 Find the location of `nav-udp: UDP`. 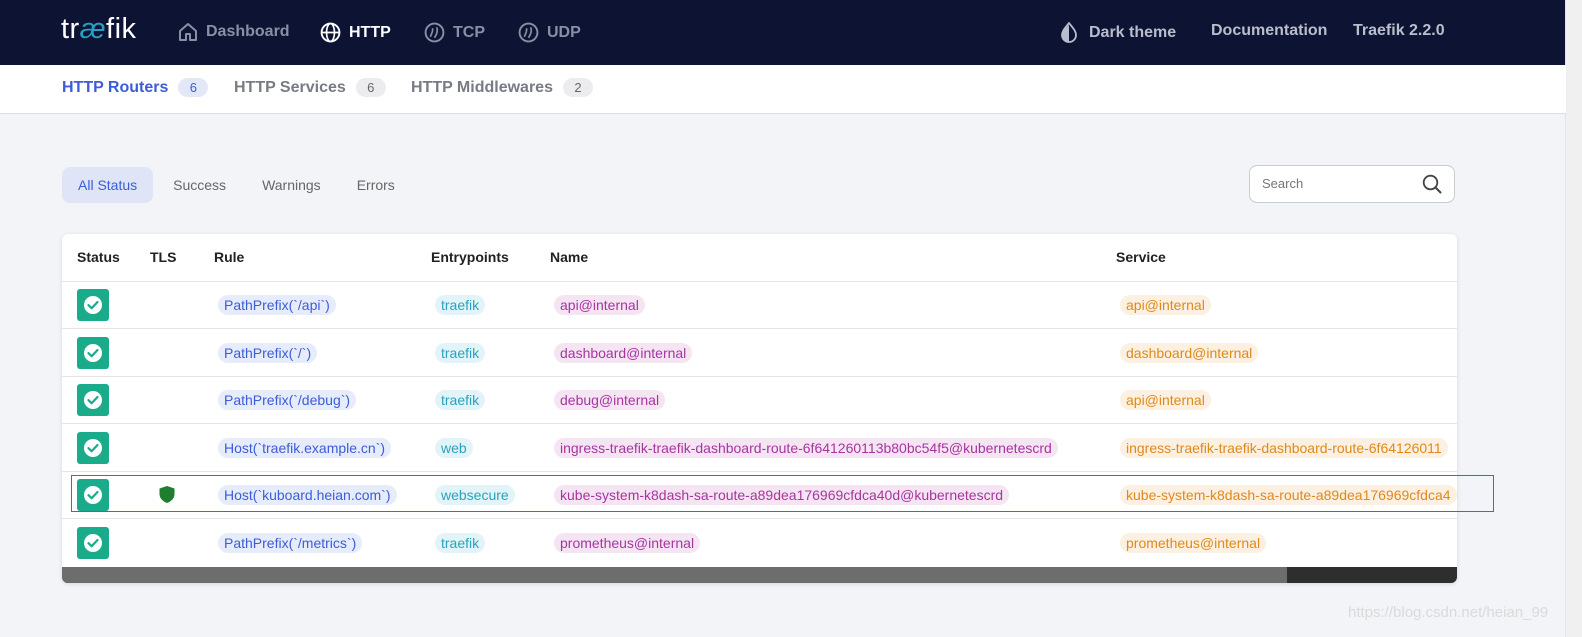

nav-udp: UDP is located at coordinates (549, 32).